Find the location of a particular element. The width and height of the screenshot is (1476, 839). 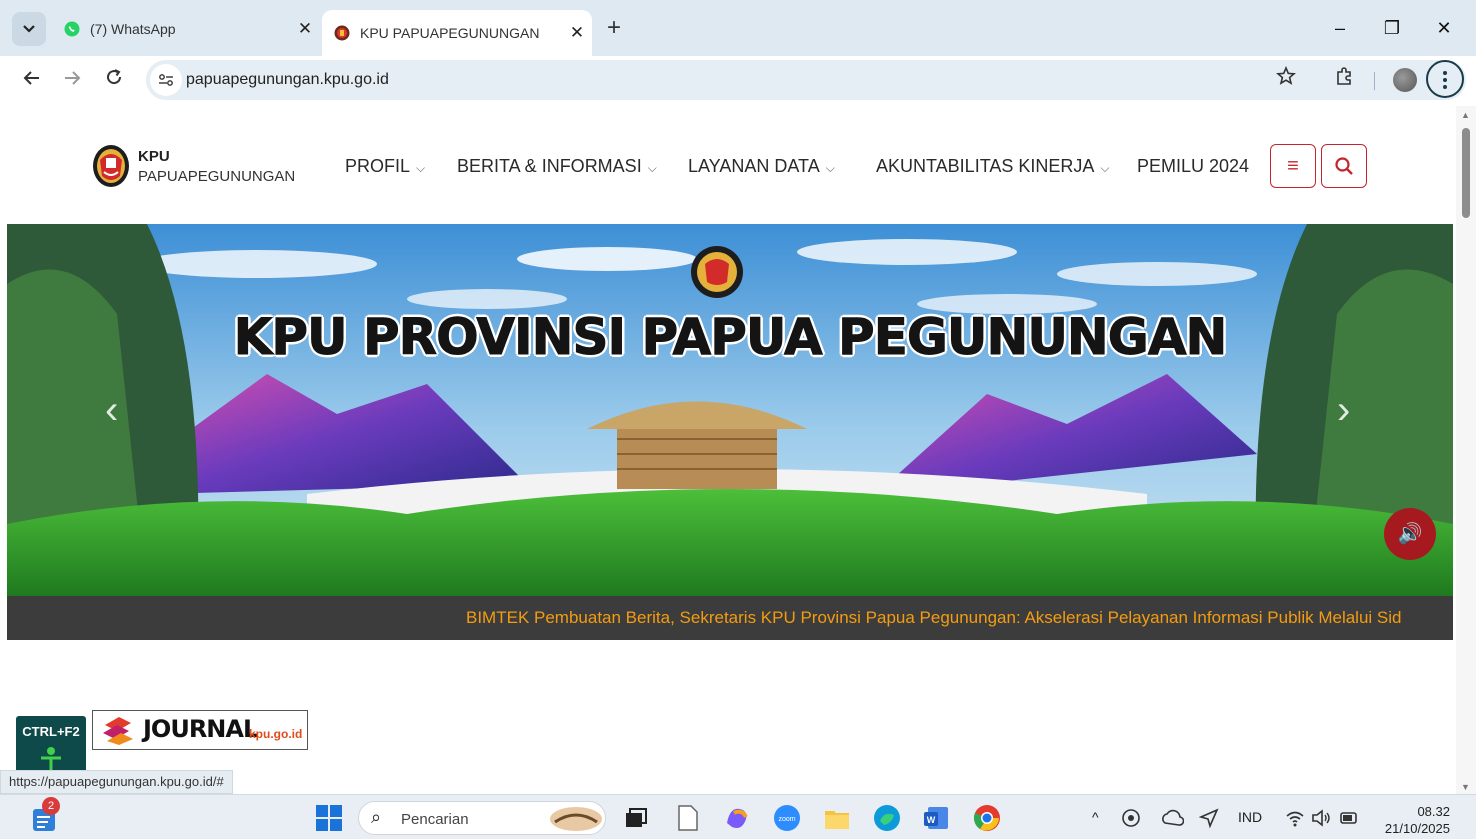

wifi-icon is located at coordinates (1295, 818).